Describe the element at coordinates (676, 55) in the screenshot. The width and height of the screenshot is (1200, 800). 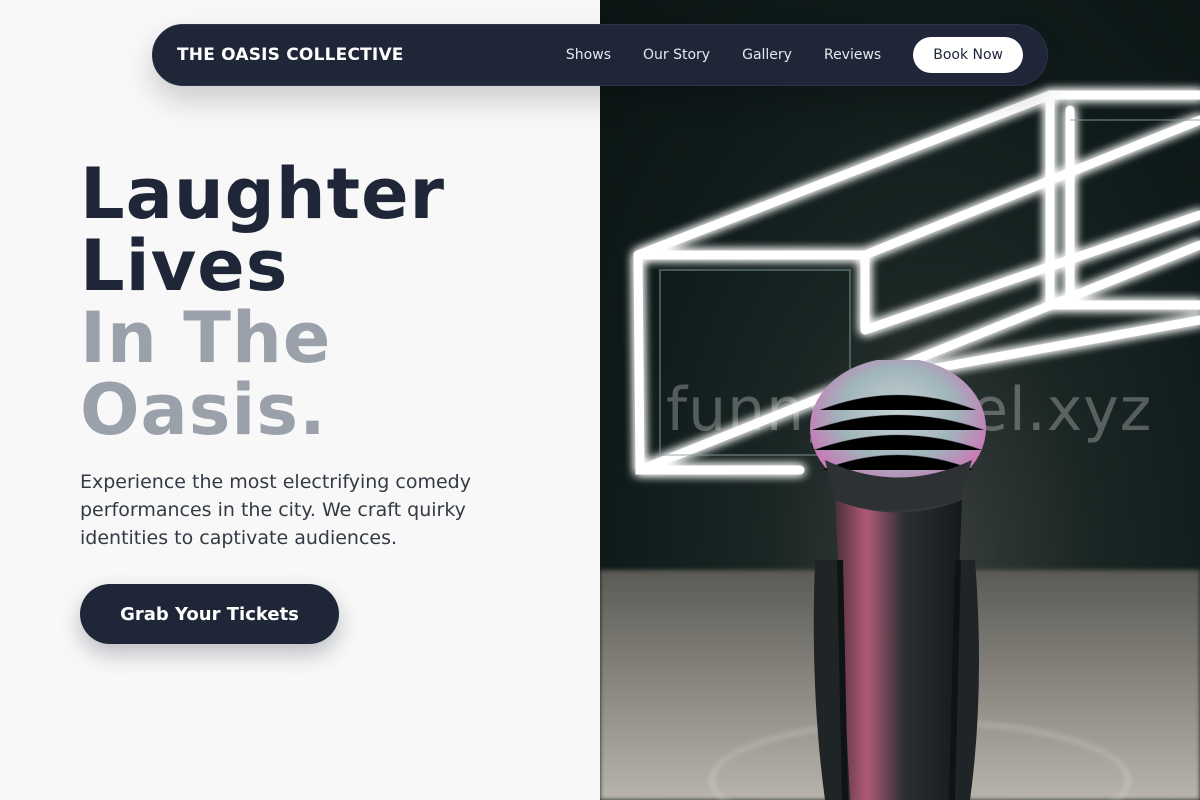
I see `nav-link-our-story: Our Story` at that location.